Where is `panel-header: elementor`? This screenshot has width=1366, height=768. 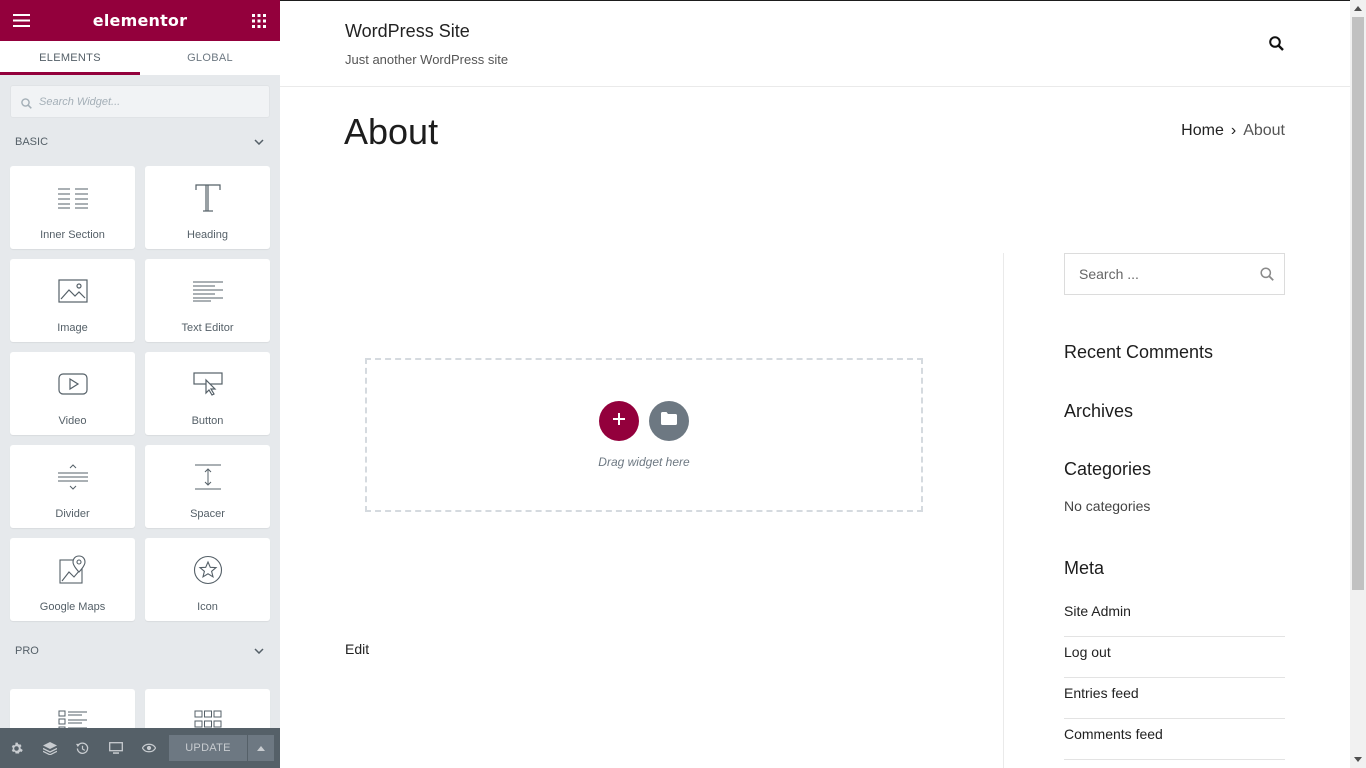
panel-header: elementor is located at coordinates (140, 20).